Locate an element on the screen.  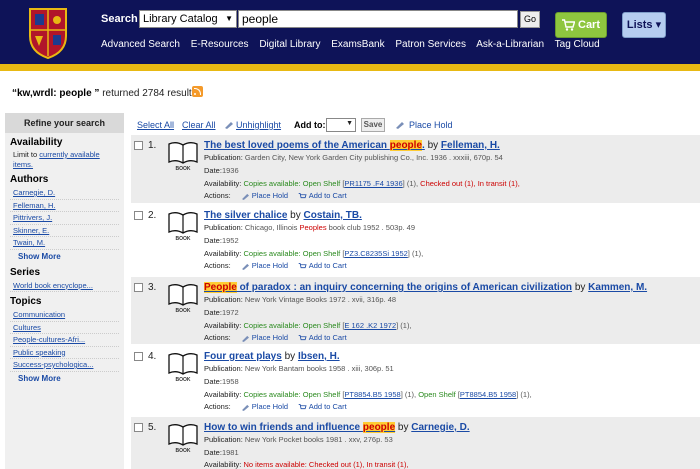
authors-show-more: Show More is located at coordinates (64, 256).